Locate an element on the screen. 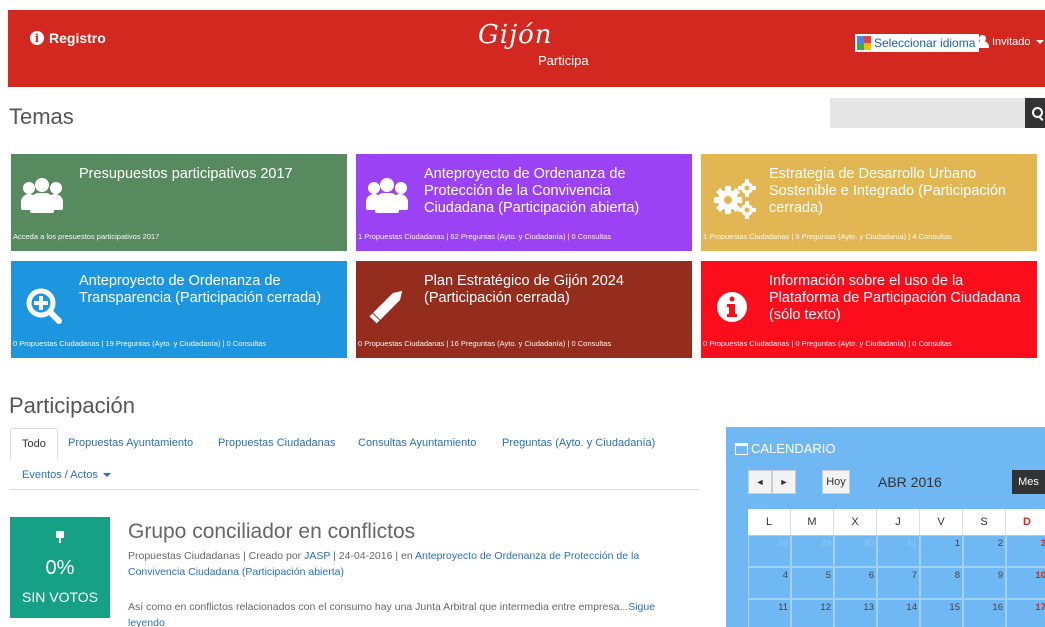 The image size is (1045, 627). tile-title: Presupuestos participativos 2017 is located at coordinates (186, 174).